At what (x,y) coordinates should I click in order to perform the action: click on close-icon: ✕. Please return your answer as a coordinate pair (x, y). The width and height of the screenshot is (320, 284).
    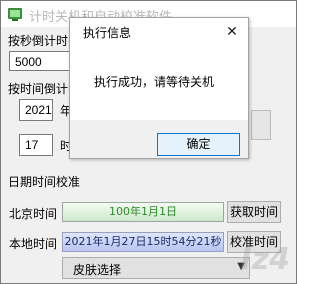
    Looking at the image, I should click on (232, 32).